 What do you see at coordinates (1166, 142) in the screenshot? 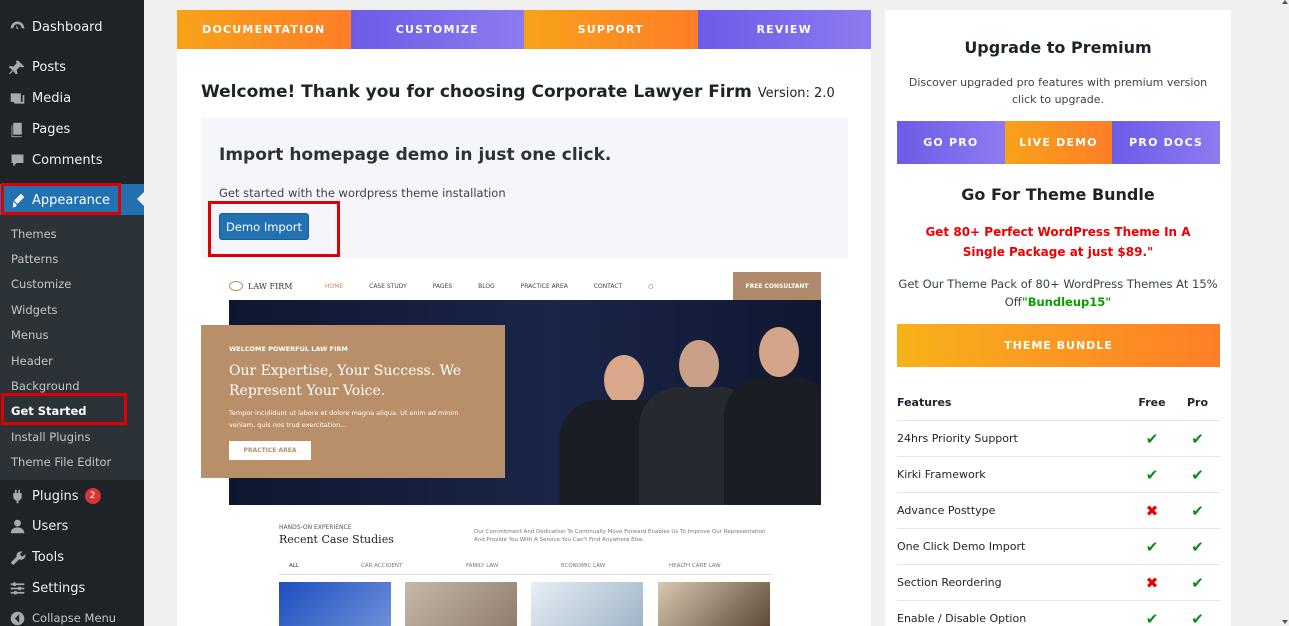
I see `pro-docs-button: PRO DOCS` at bounding box center [1166, 142].